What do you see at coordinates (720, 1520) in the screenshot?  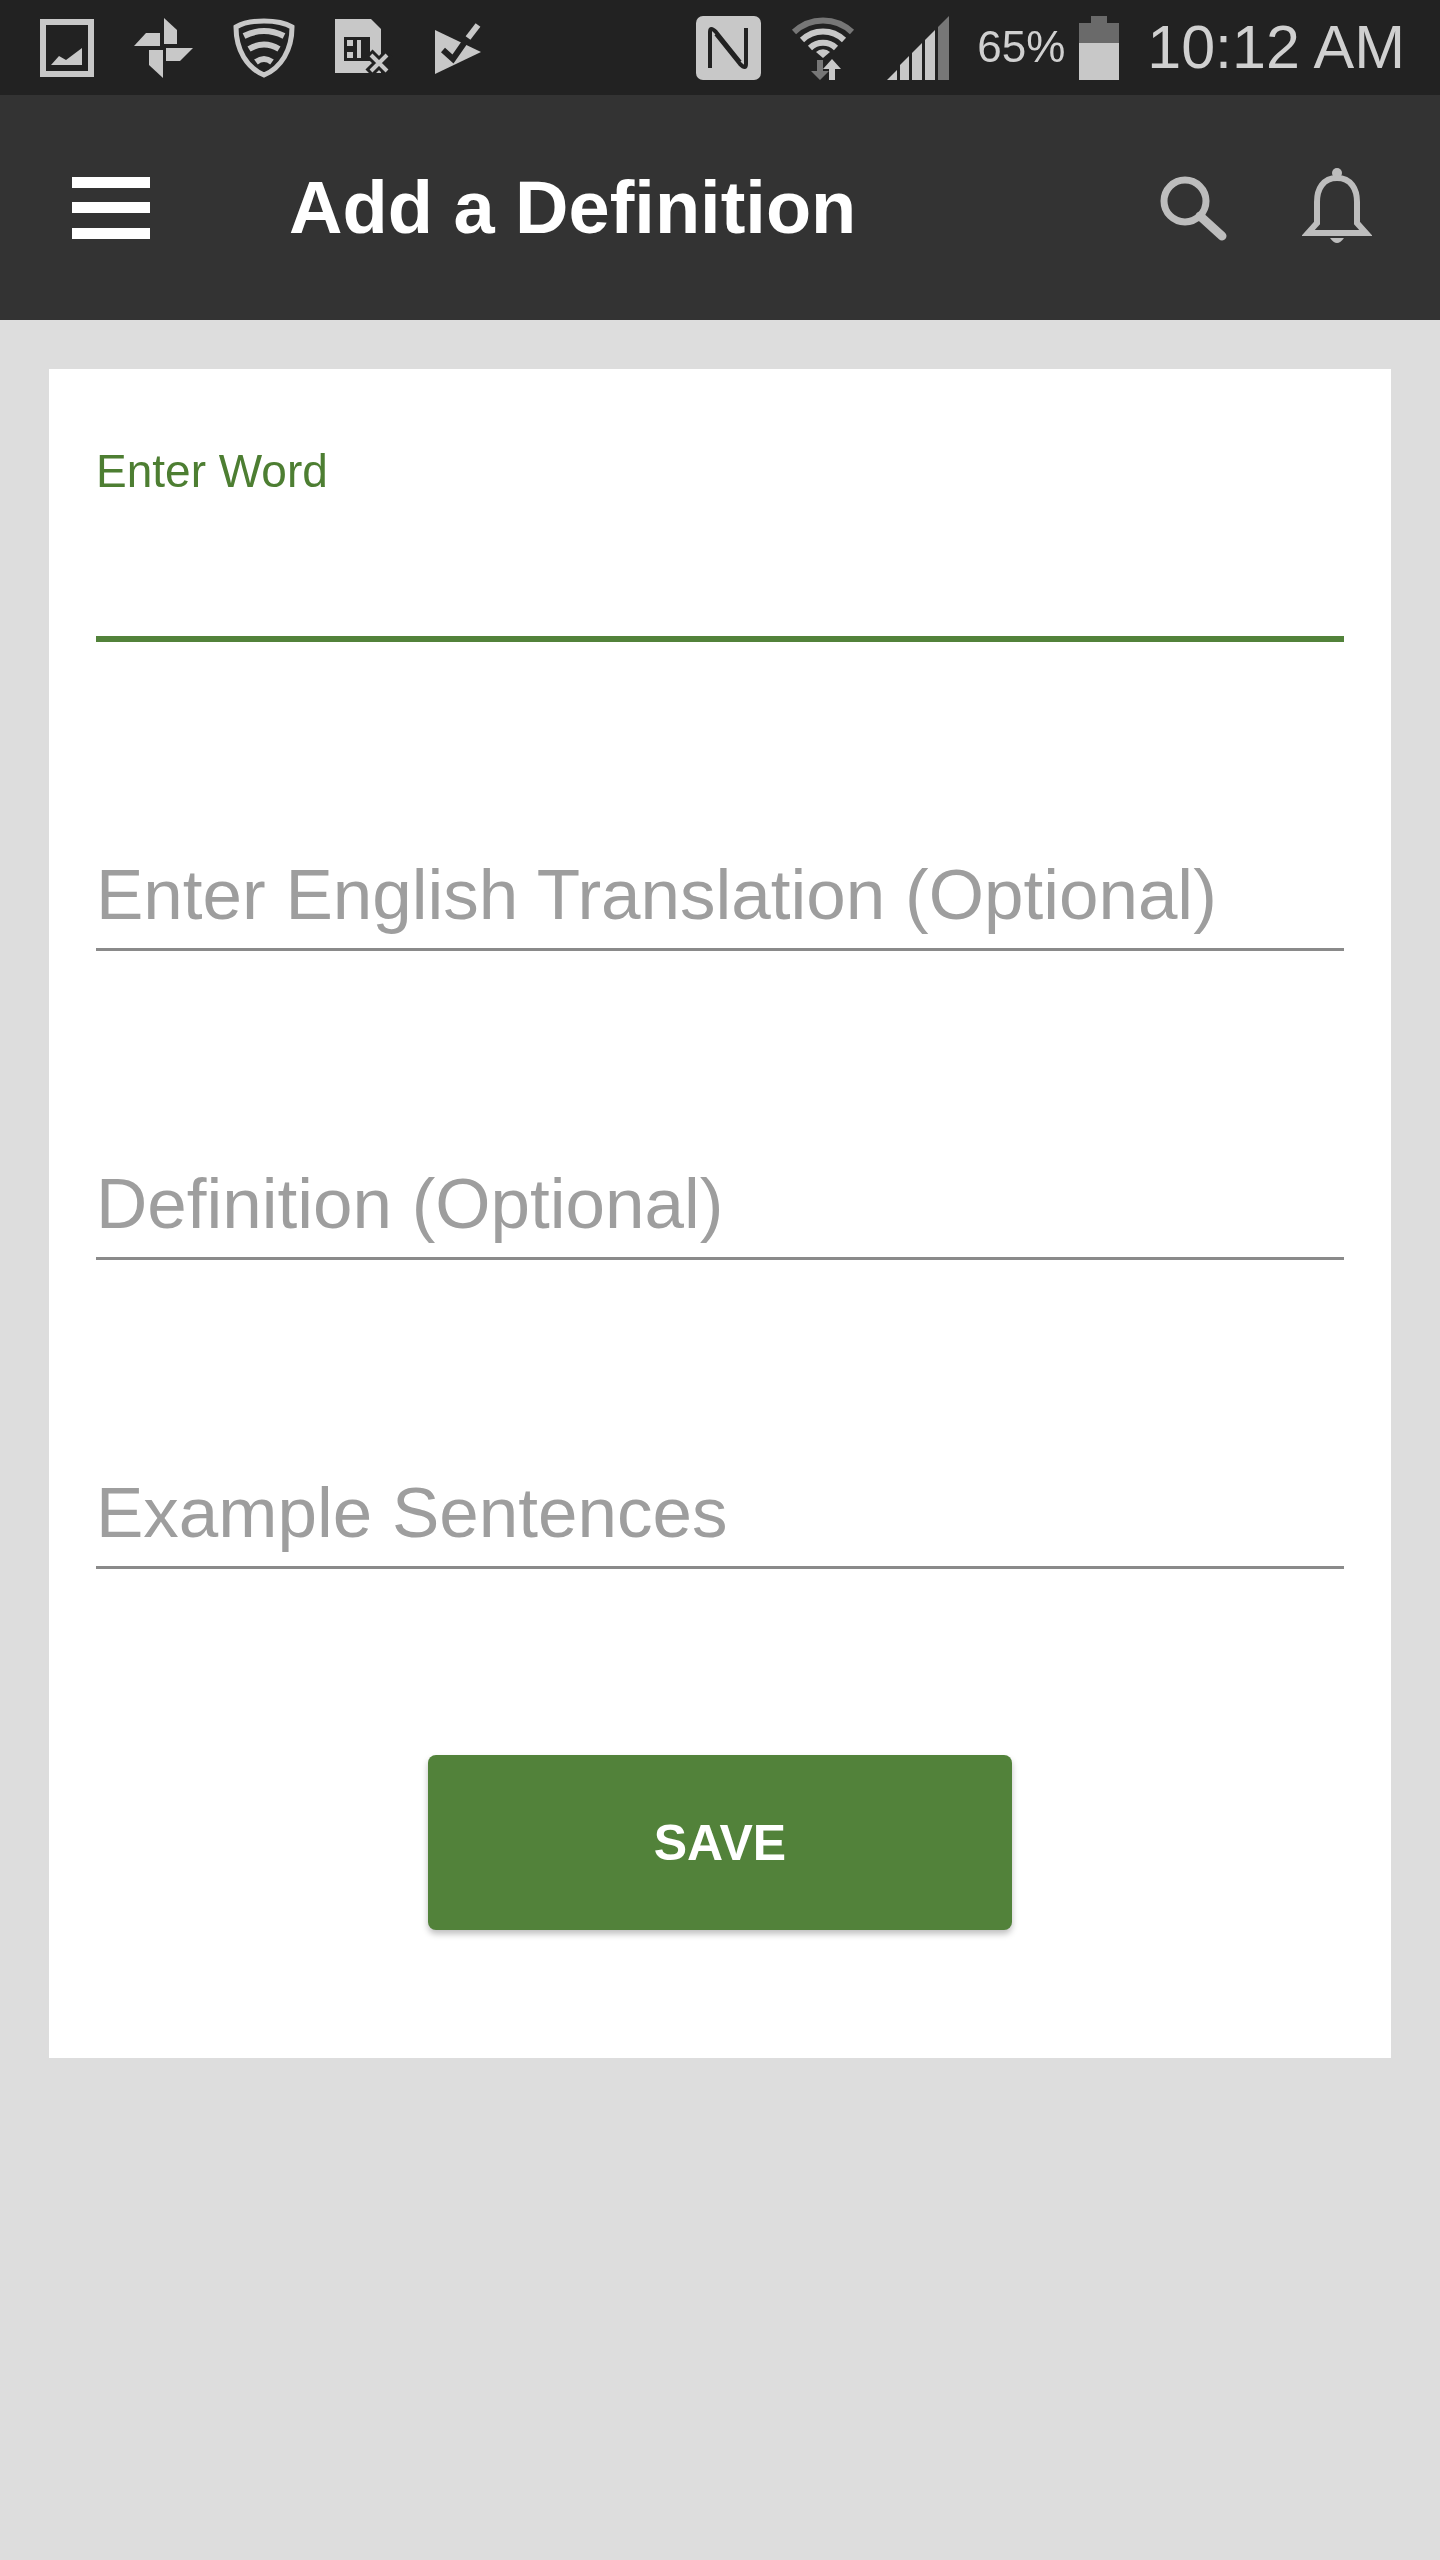 I see `input-field: Example Sentences` at bounding box center [720, 1520].